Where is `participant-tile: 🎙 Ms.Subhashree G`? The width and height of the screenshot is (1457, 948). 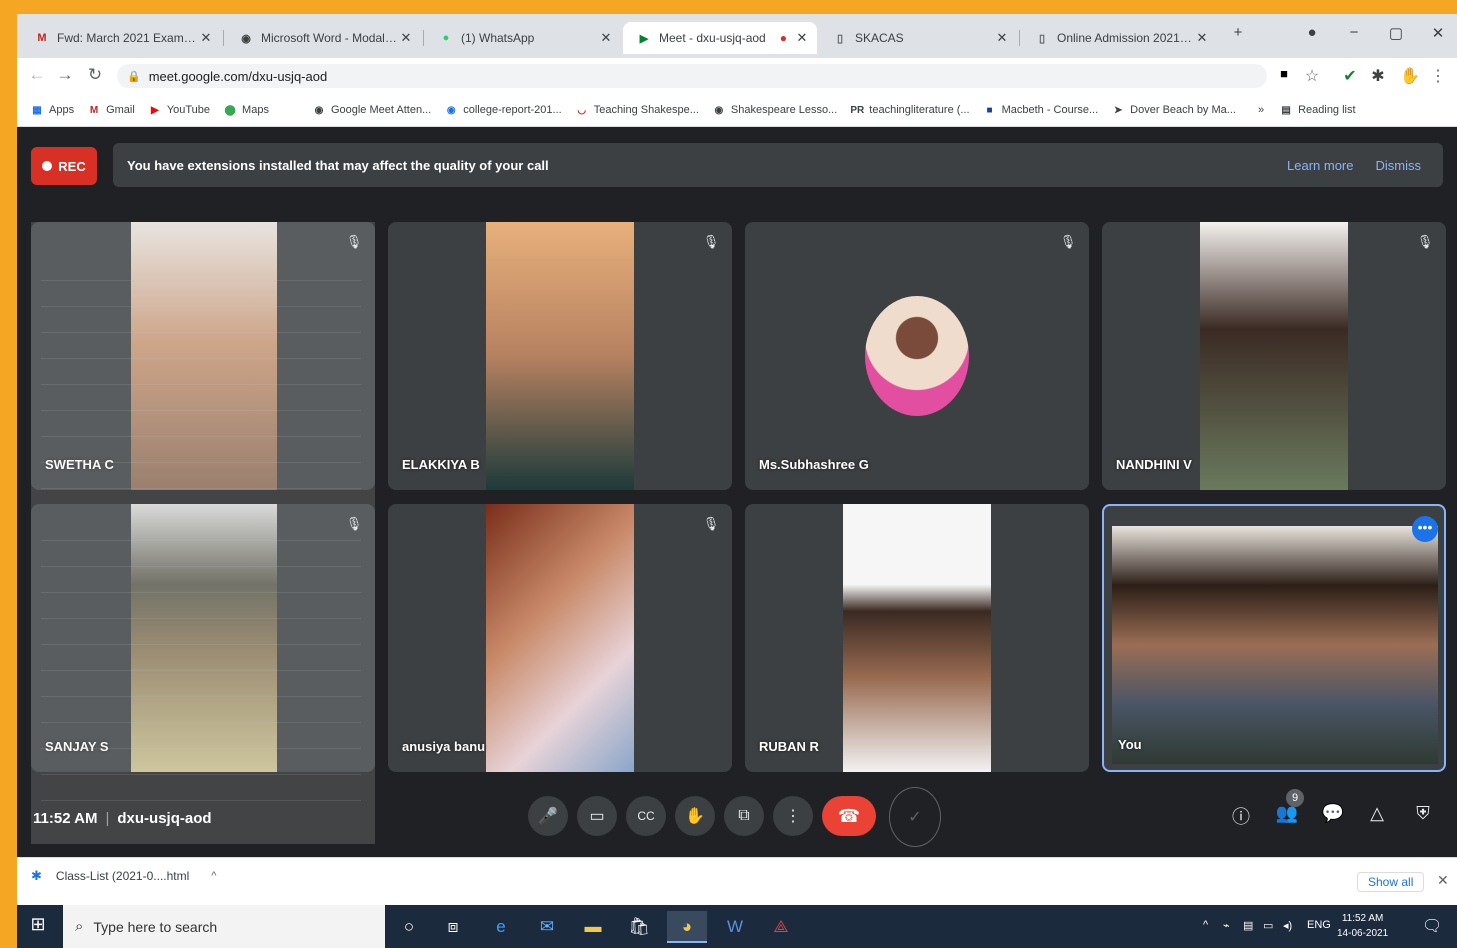 participant-tile: 🎙 Ms.Subhashree G is located at coordinates (917, 356).